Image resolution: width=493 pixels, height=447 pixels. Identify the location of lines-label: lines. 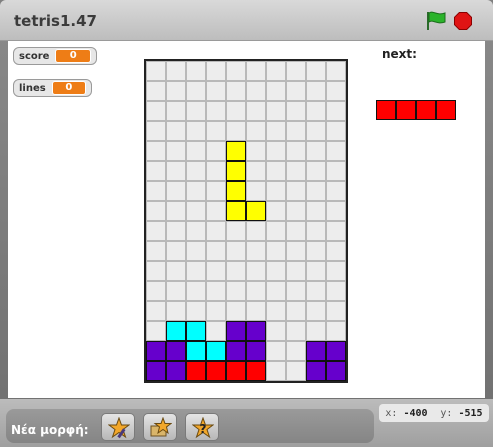
(32, 88).